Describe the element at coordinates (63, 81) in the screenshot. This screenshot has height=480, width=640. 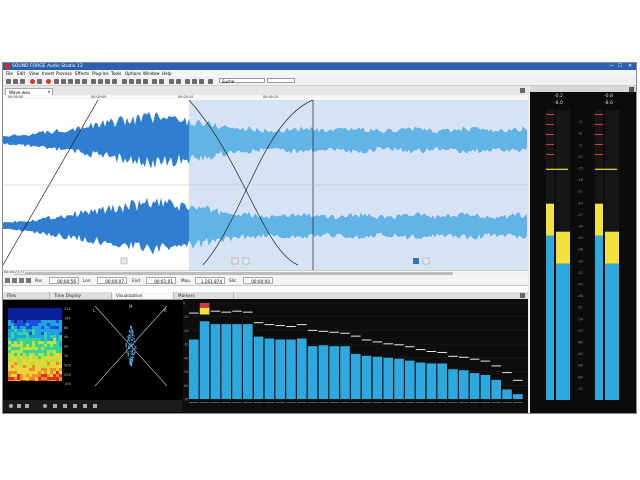
I see `play-all-icon` at that location.